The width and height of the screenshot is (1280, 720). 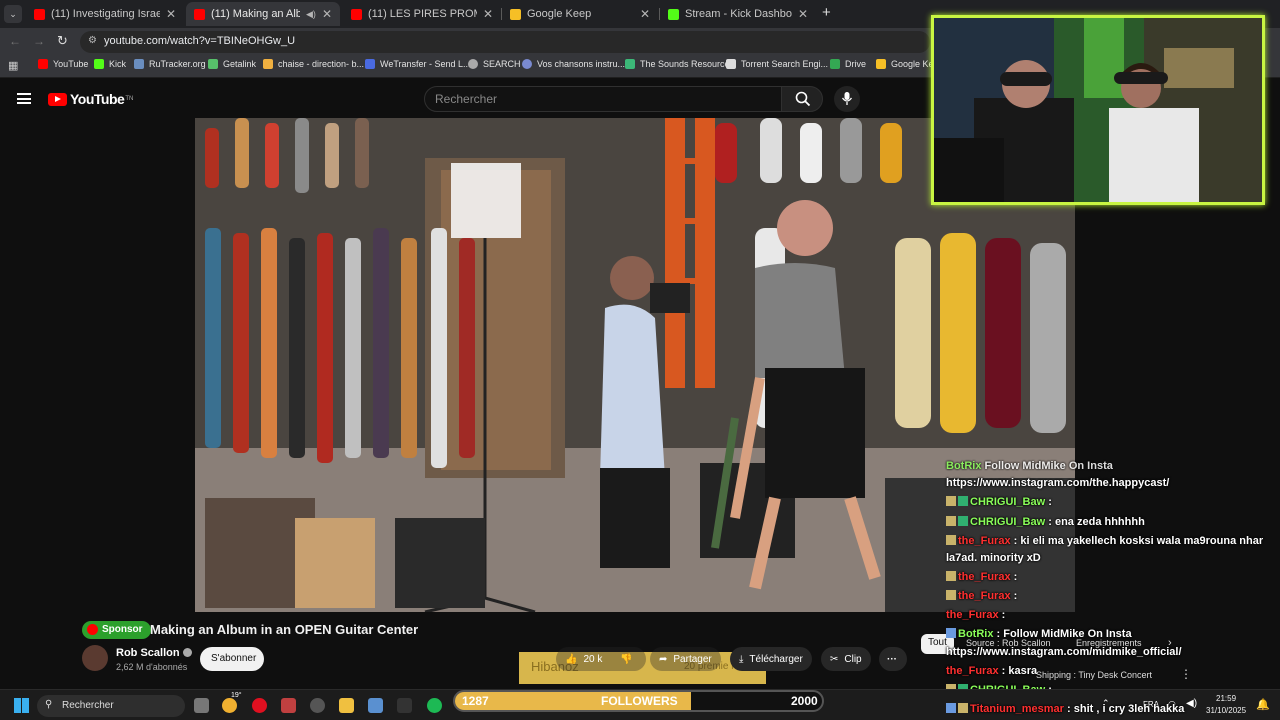 What do you see at coordinates (505, 42) in the screenshot?
I see `url-field: ⚙ youtube.com/watch?v=TBINeOHGw_U` at bounding box center [505, 42].